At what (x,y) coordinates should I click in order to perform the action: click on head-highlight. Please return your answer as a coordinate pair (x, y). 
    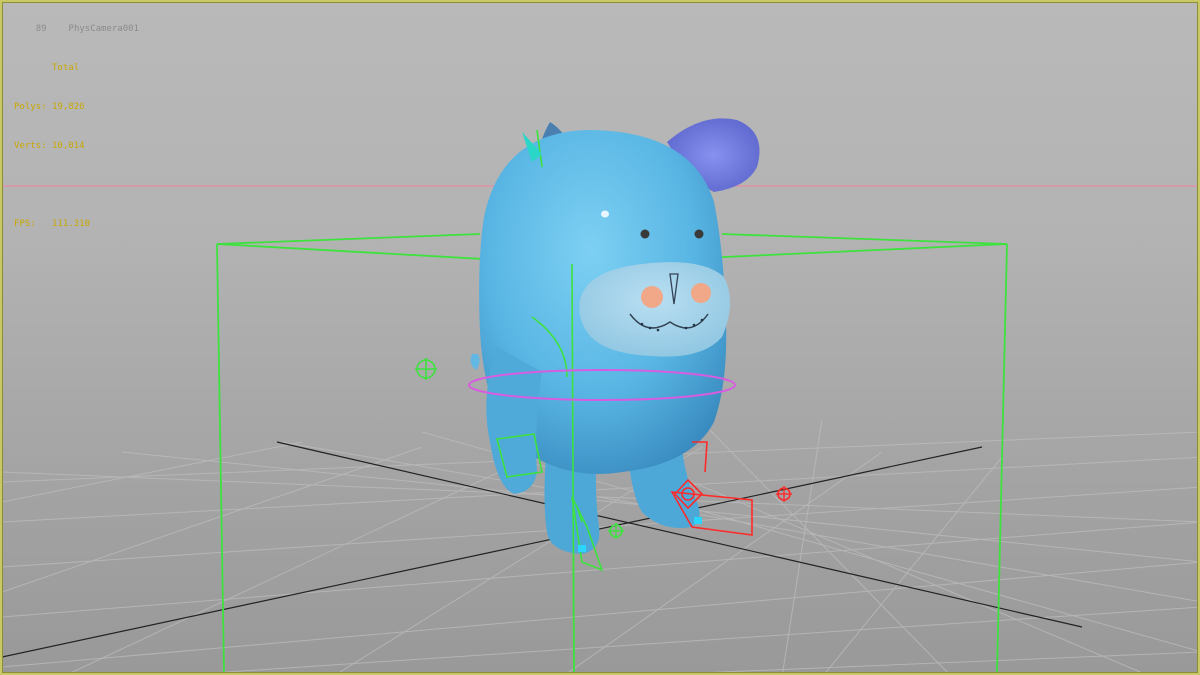
    Looking at the image, I should click on (605, 214).